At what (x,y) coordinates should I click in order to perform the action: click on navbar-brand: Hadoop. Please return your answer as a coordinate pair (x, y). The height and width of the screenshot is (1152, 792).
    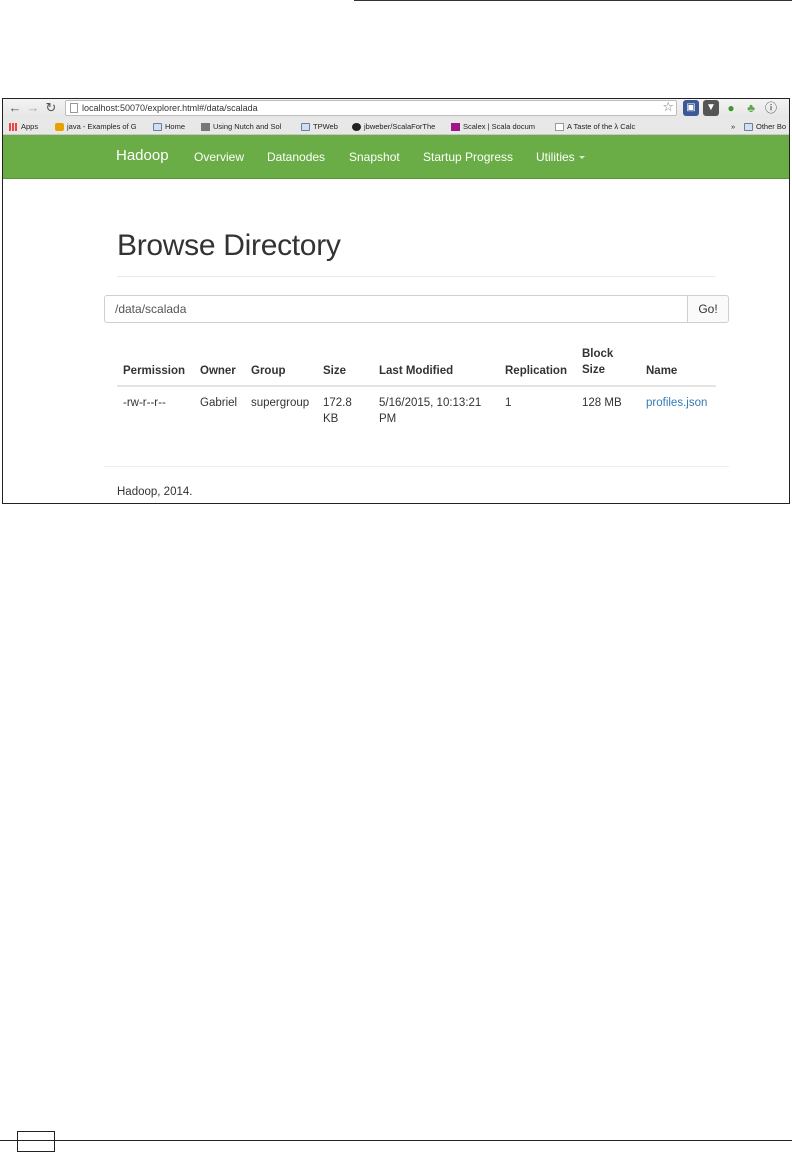
    Looking at the image, I should click on (142, 155).